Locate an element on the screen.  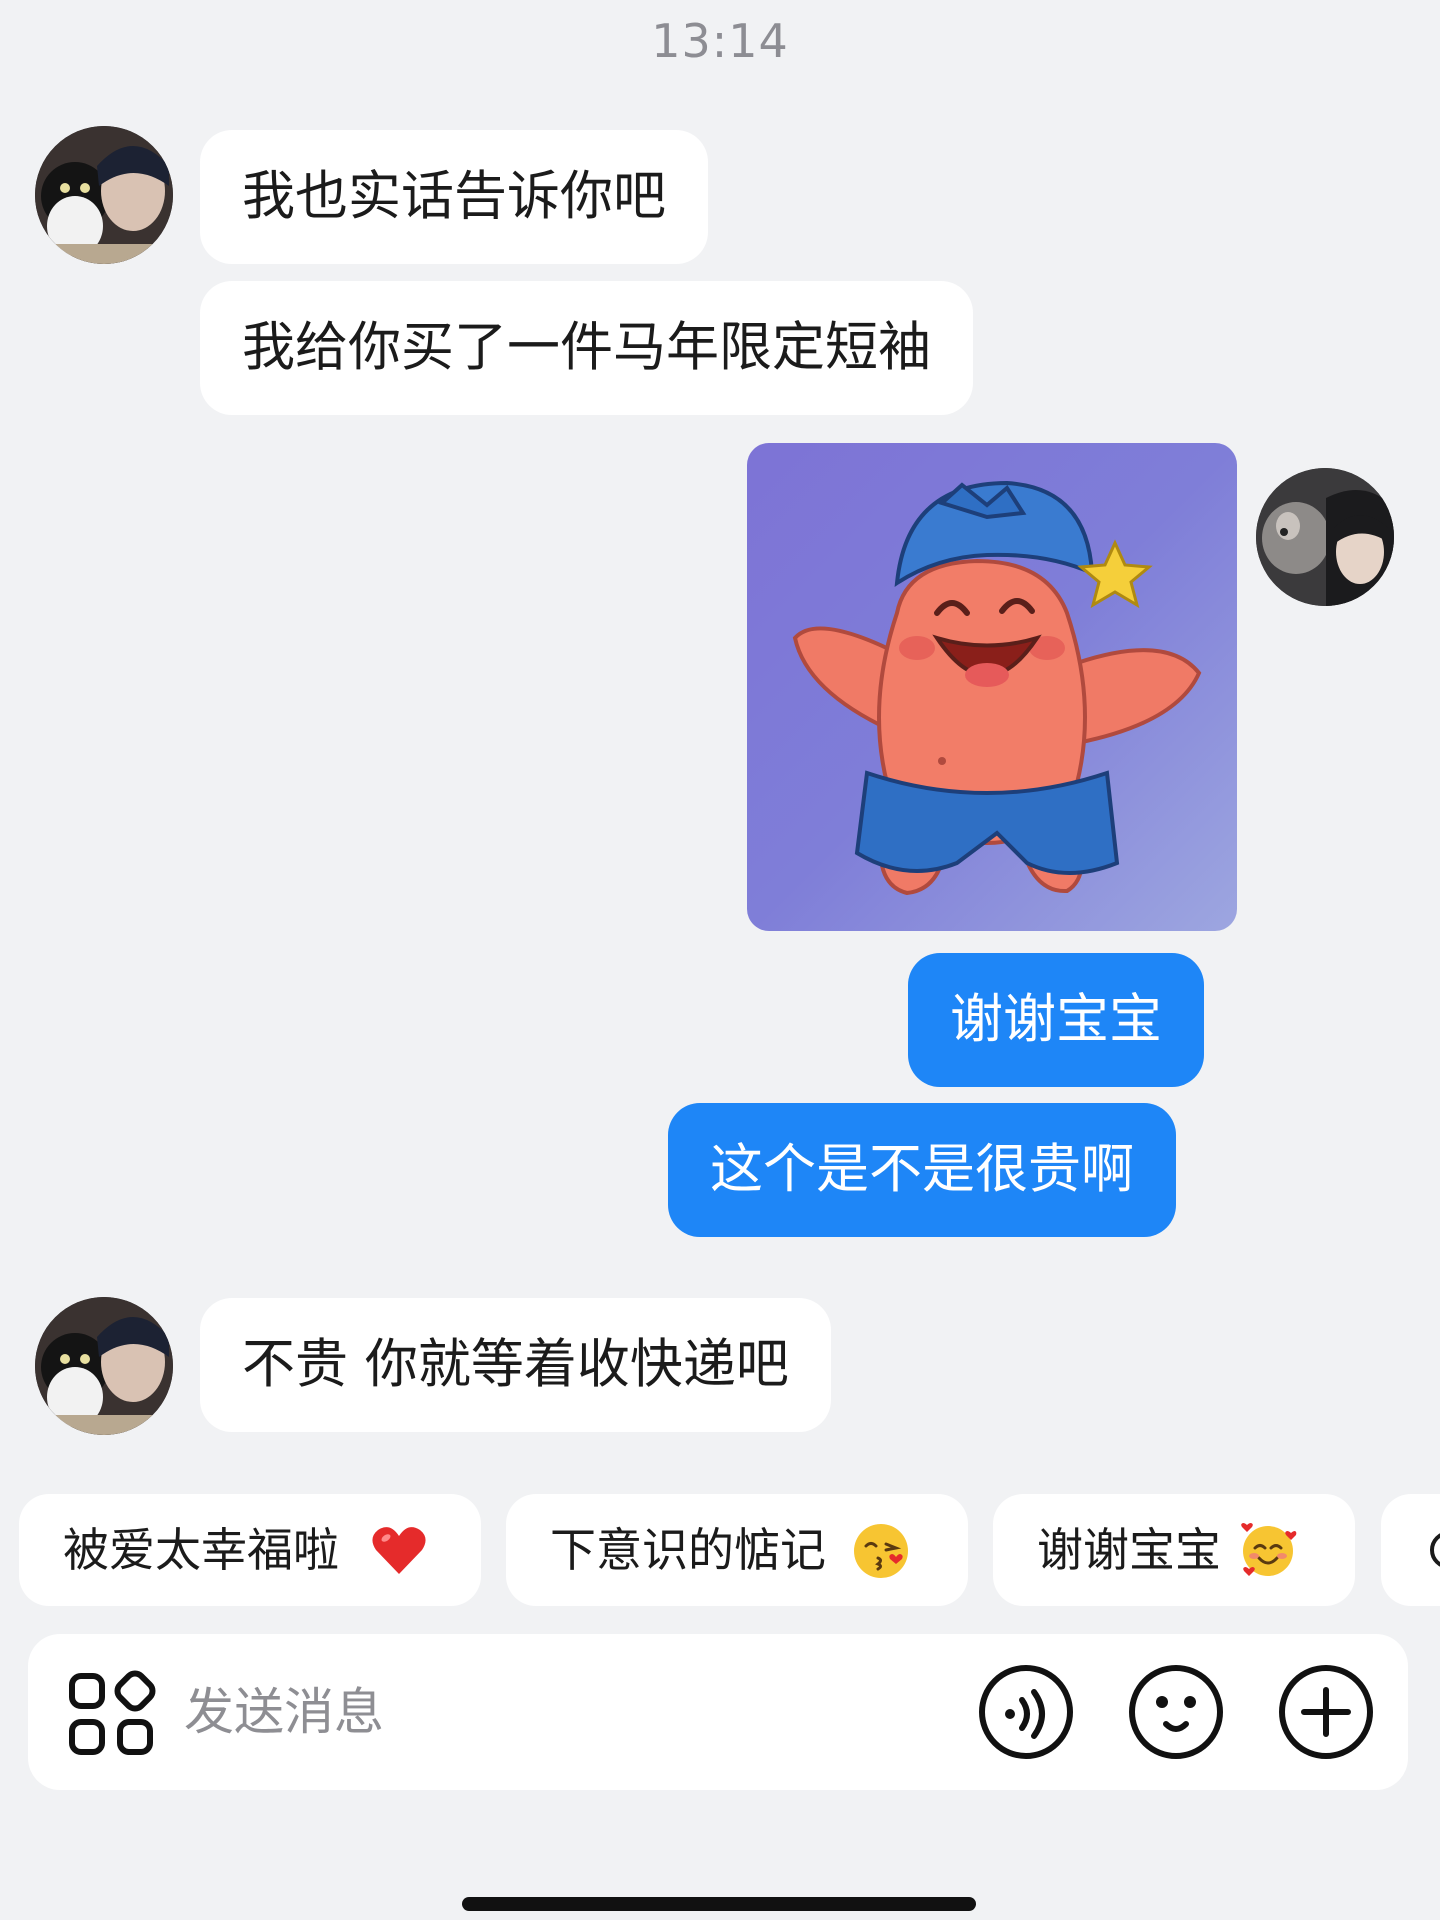
message-bubble: 谢谢宝宝 is located at coordinates (1056, 1020).